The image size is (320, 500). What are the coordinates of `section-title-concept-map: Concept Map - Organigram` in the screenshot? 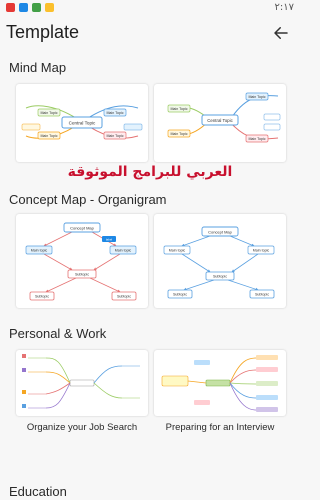 It's located at (88, 199).